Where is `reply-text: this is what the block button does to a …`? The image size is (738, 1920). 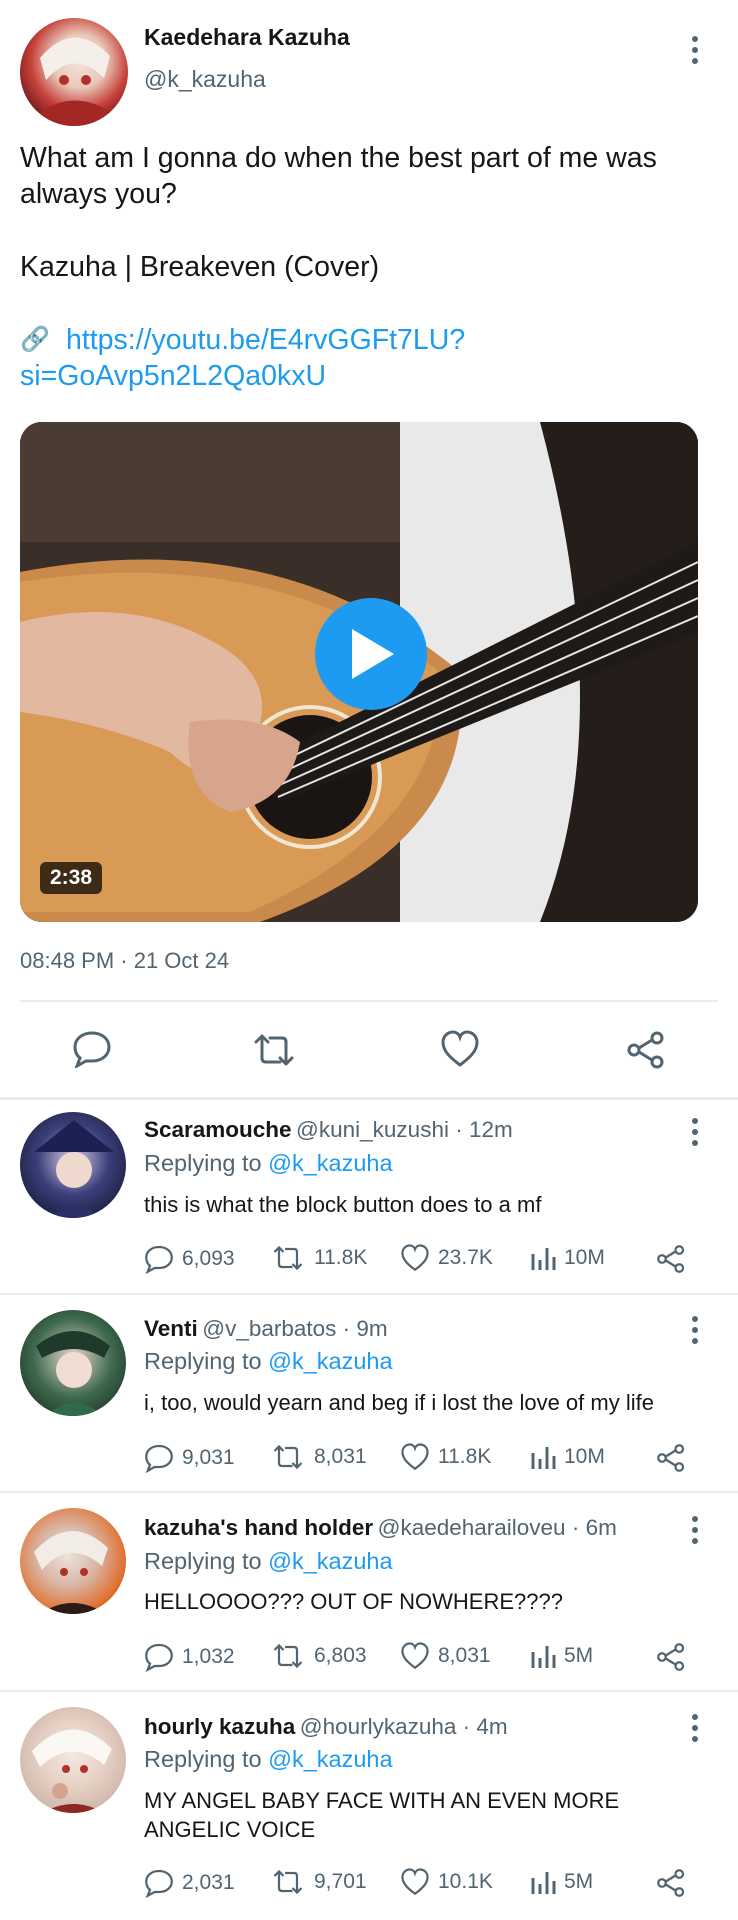 reply-text: this is what the block button does to a … is located at coordinates (343, 1204).